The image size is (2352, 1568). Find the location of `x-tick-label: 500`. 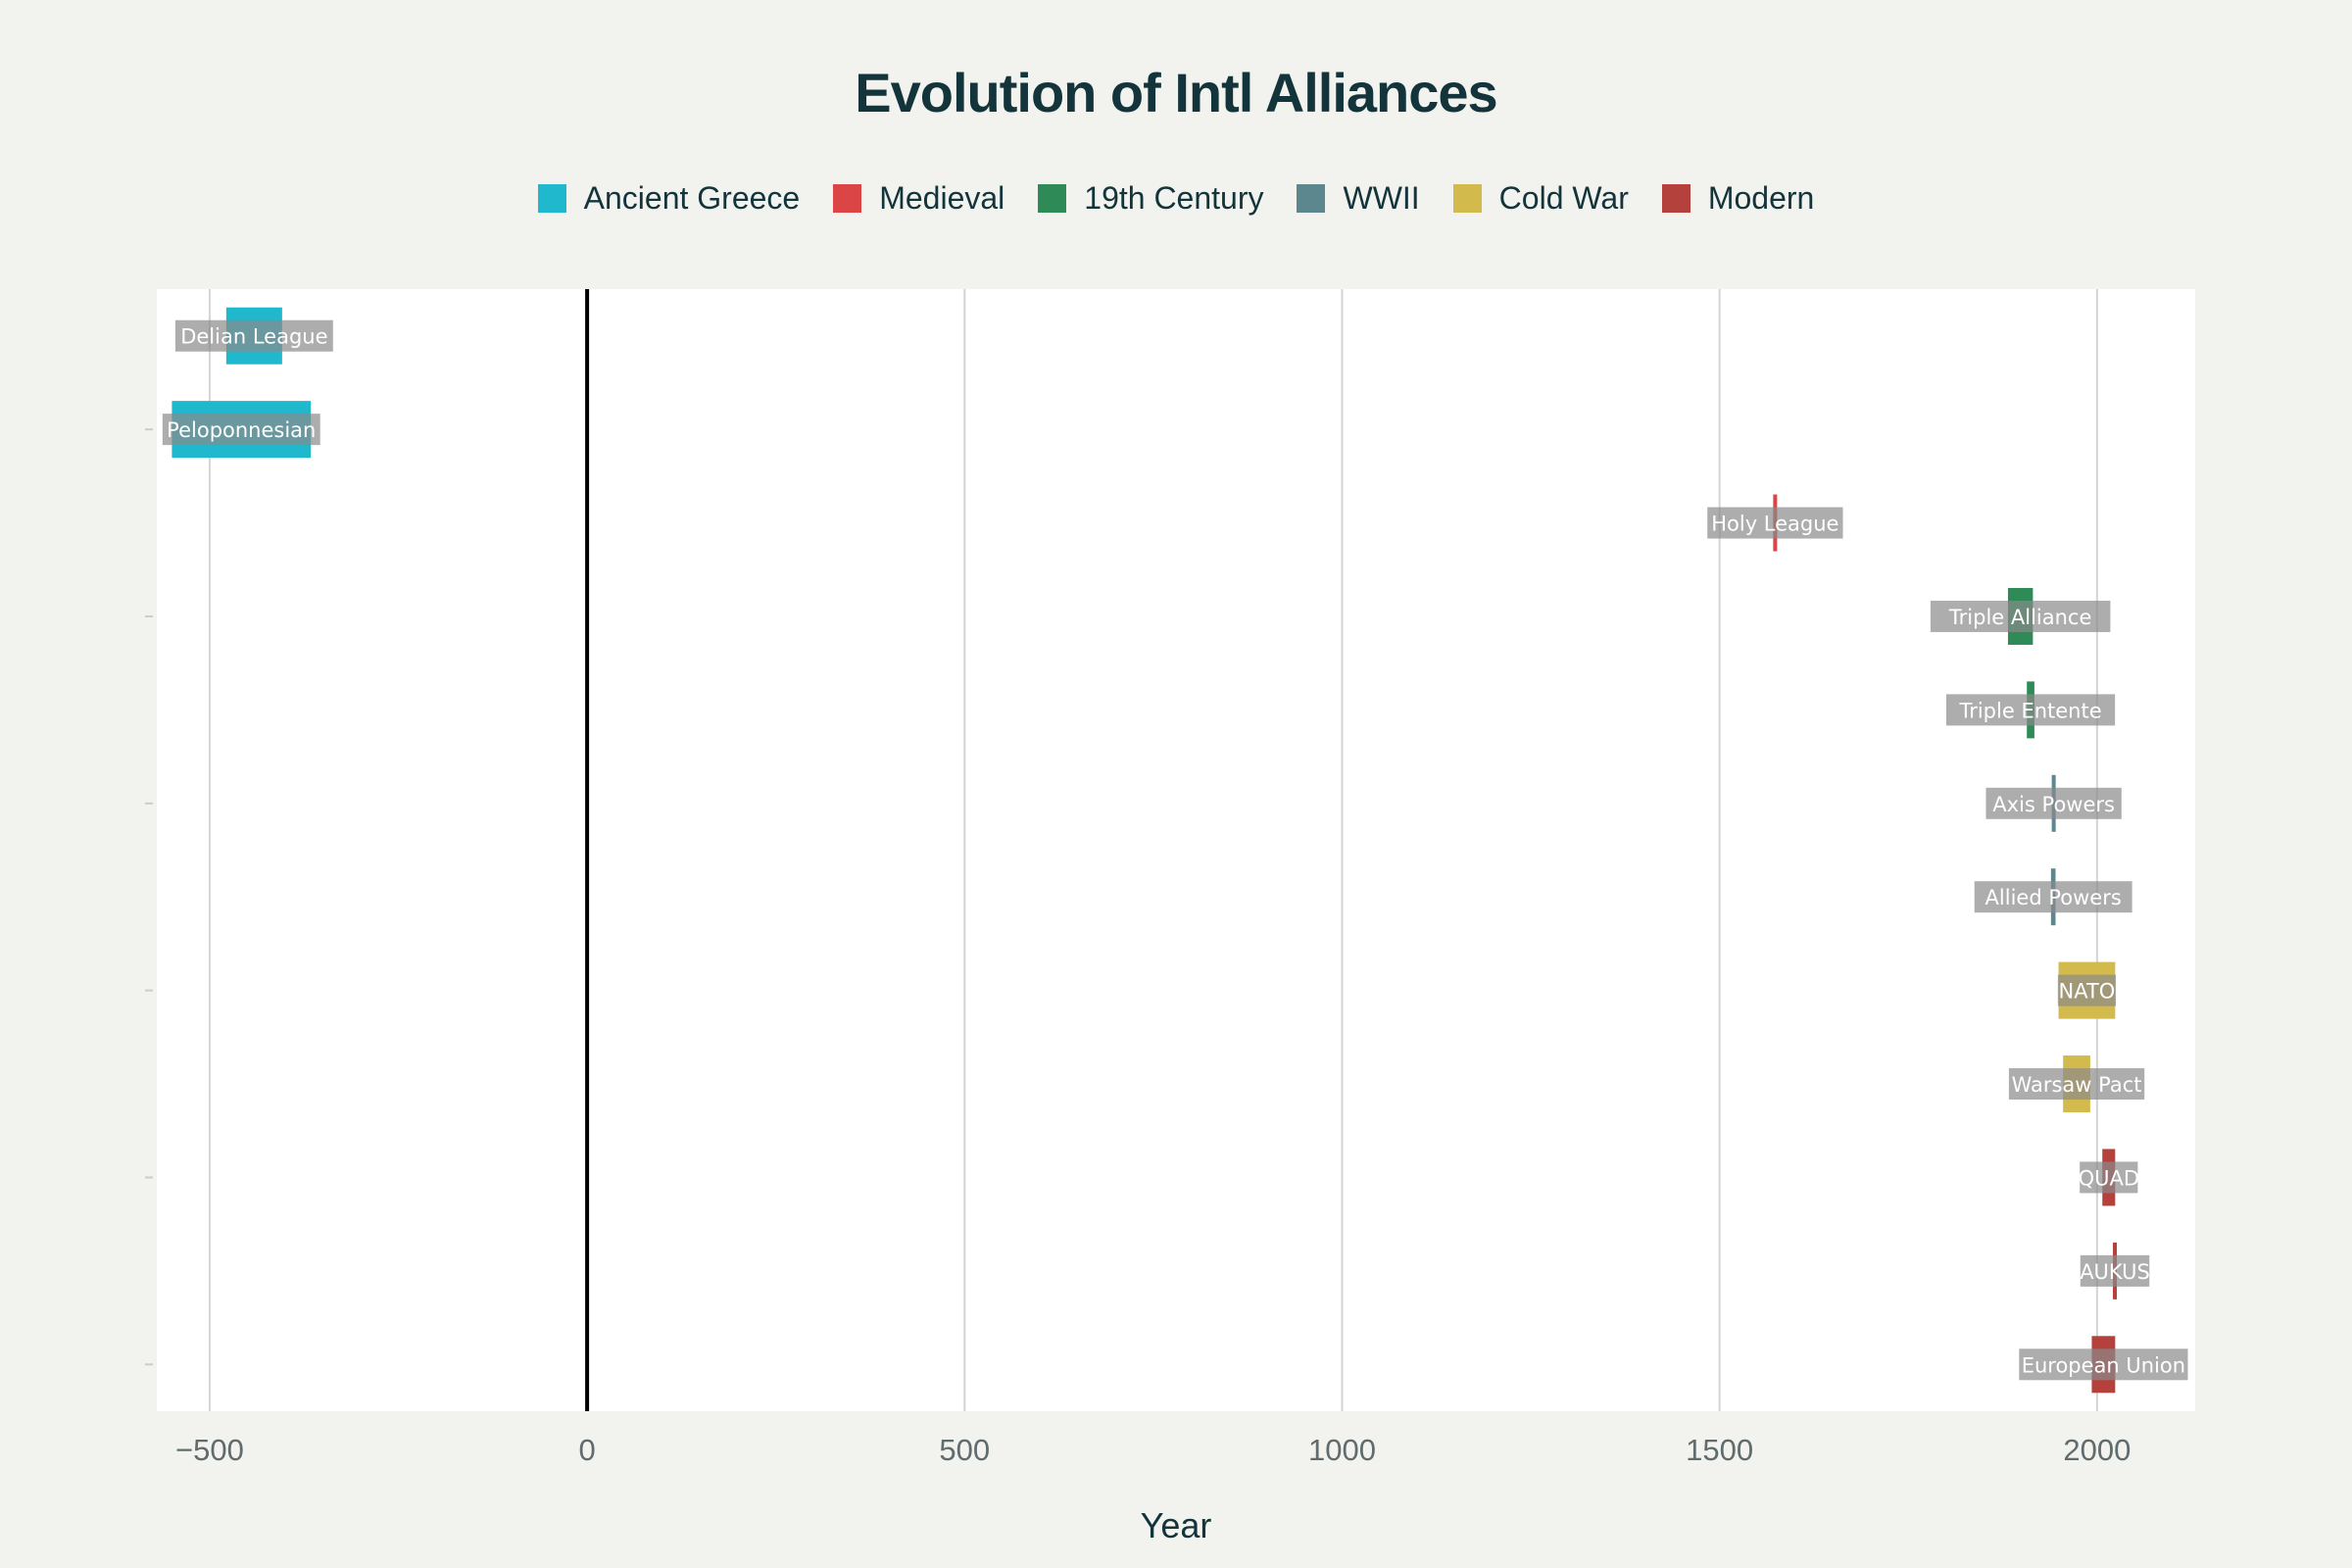

x-tick-label: 500 is located at coordinates (964, 1450).